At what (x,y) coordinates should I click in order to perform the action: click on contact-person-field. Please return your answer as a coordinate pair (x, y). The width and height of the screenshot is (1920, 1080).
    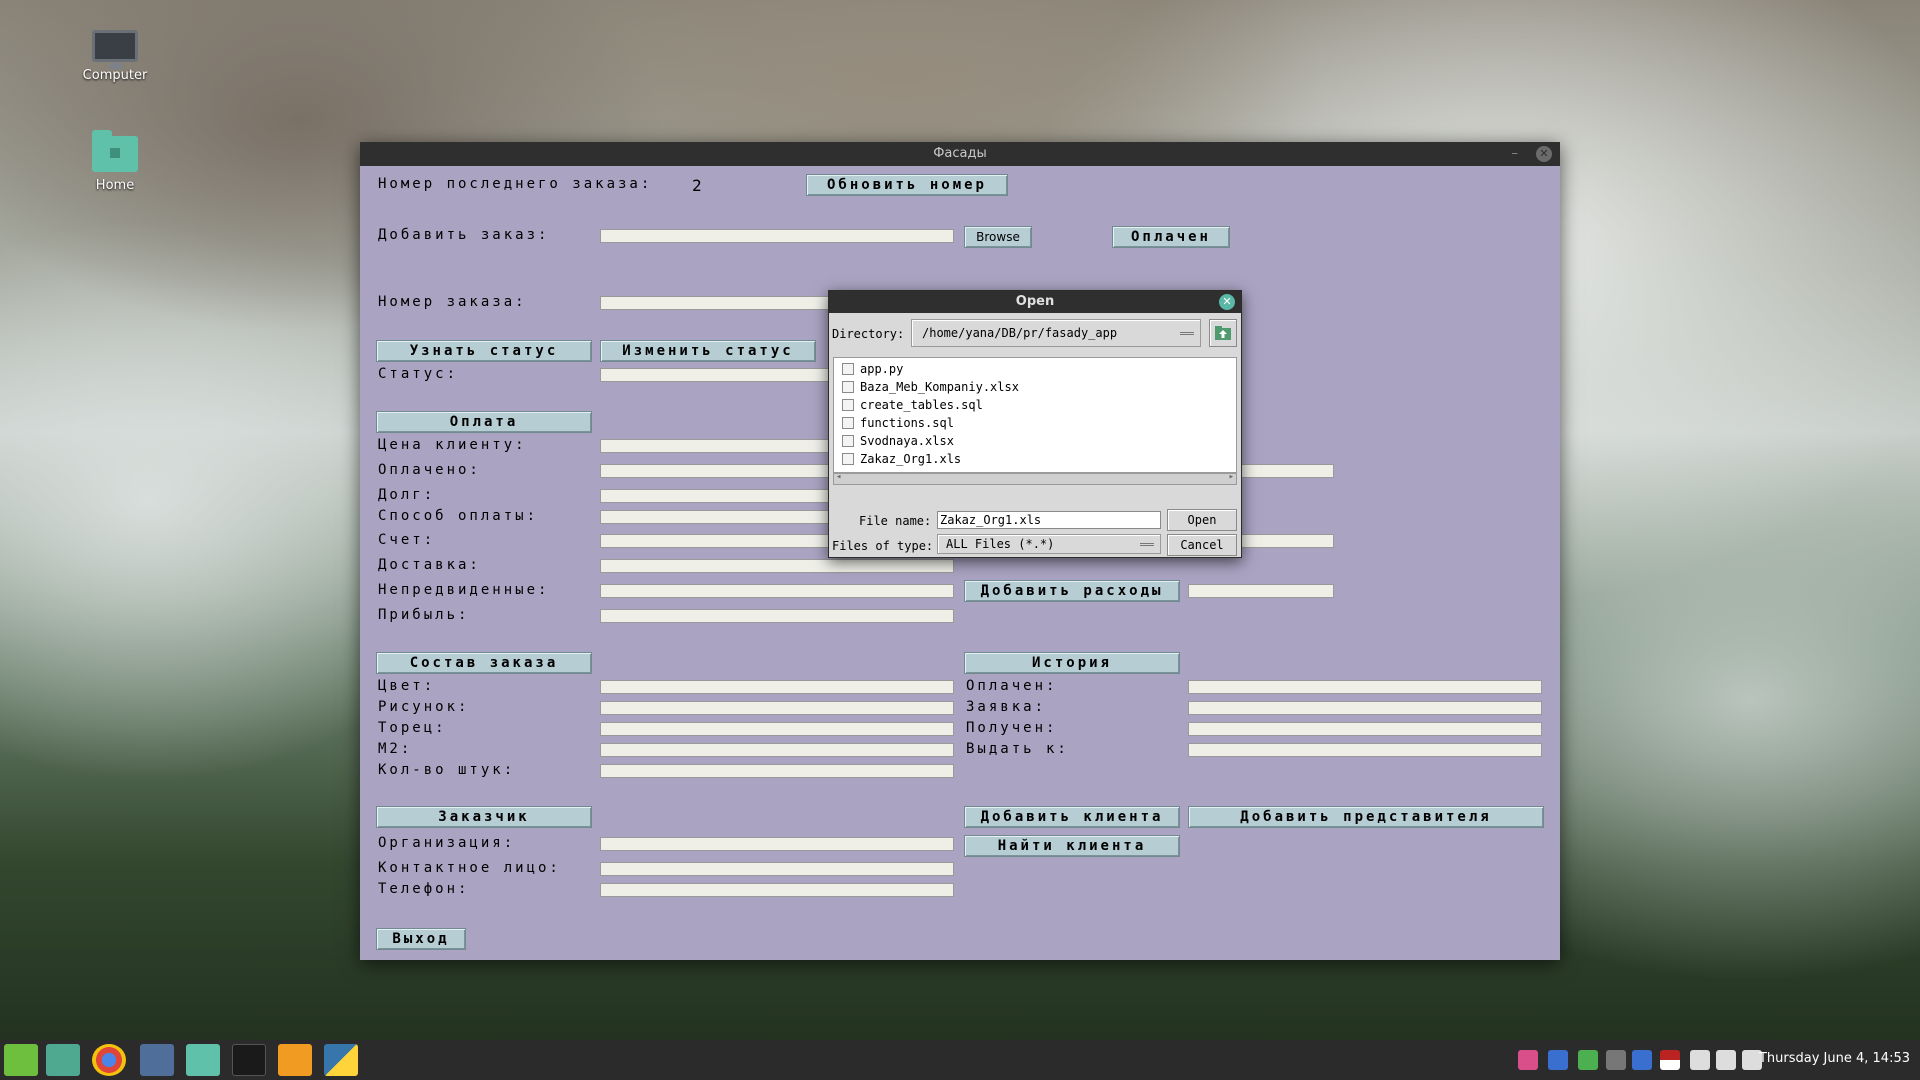
    Looking at the image, I should click on (777, 869).